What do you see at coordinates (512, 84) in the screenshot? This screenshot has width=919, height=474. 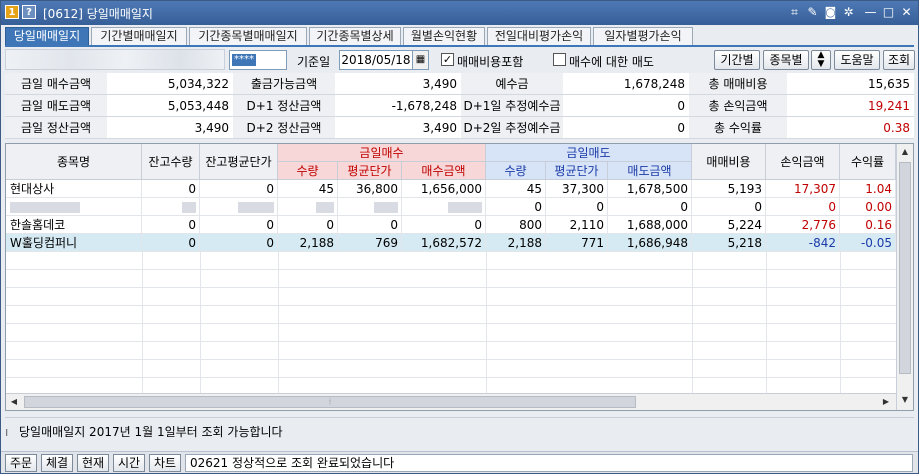 I see `summary-label: 예수금` at bounding box center [512, 84].